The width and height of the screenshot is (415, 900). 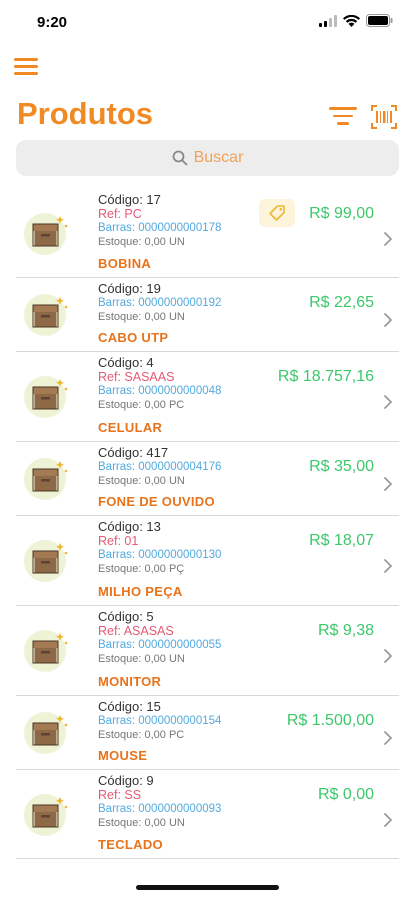 What do you see at coordinates (26, 59) in the screenshot?
I see `hamburger-icon` at bounding box center [26, 59].